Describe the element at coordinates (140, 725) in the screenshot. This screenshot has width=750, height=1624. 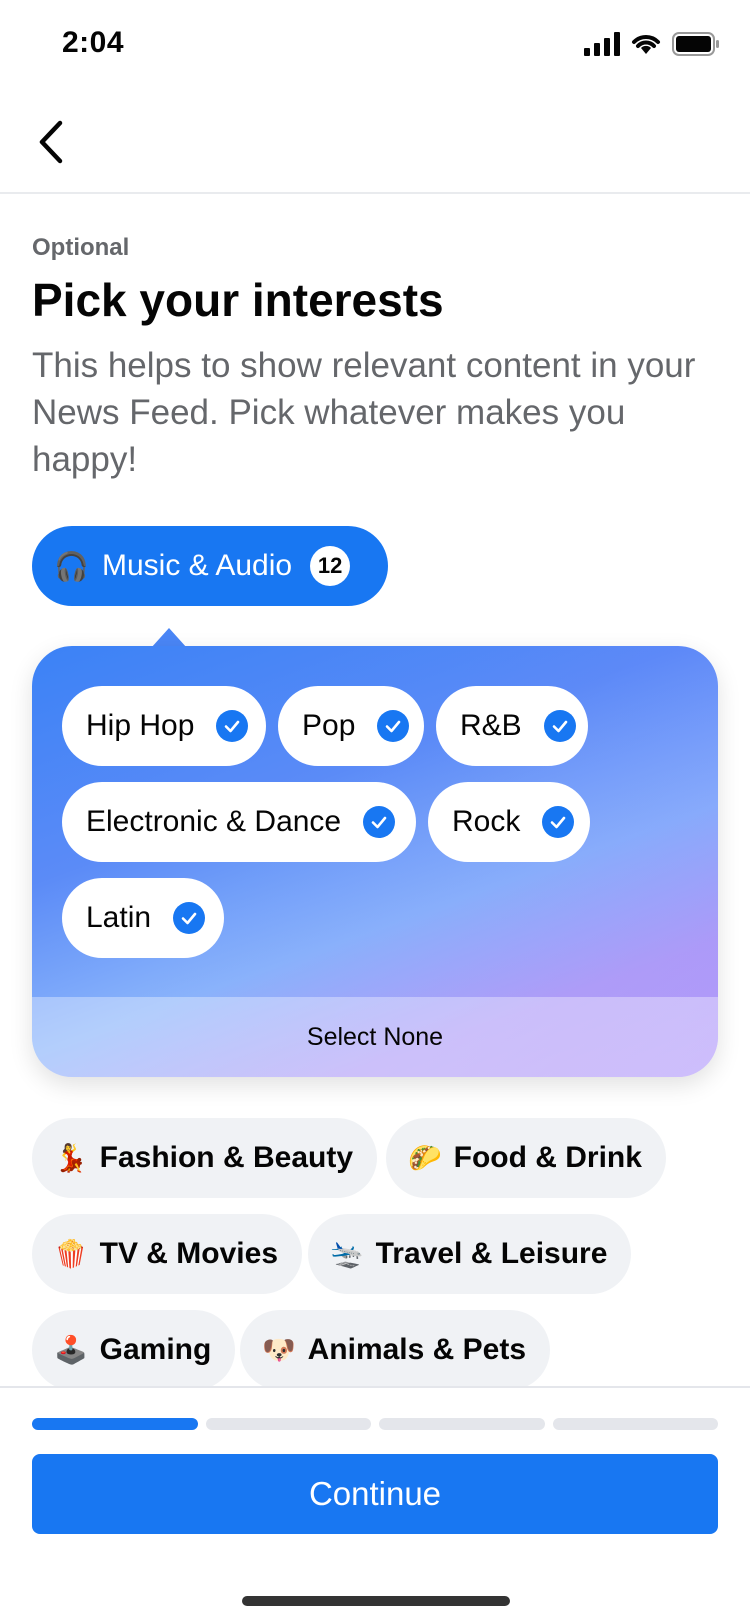
I see `subcategory-label: Hip Hop` at that location.